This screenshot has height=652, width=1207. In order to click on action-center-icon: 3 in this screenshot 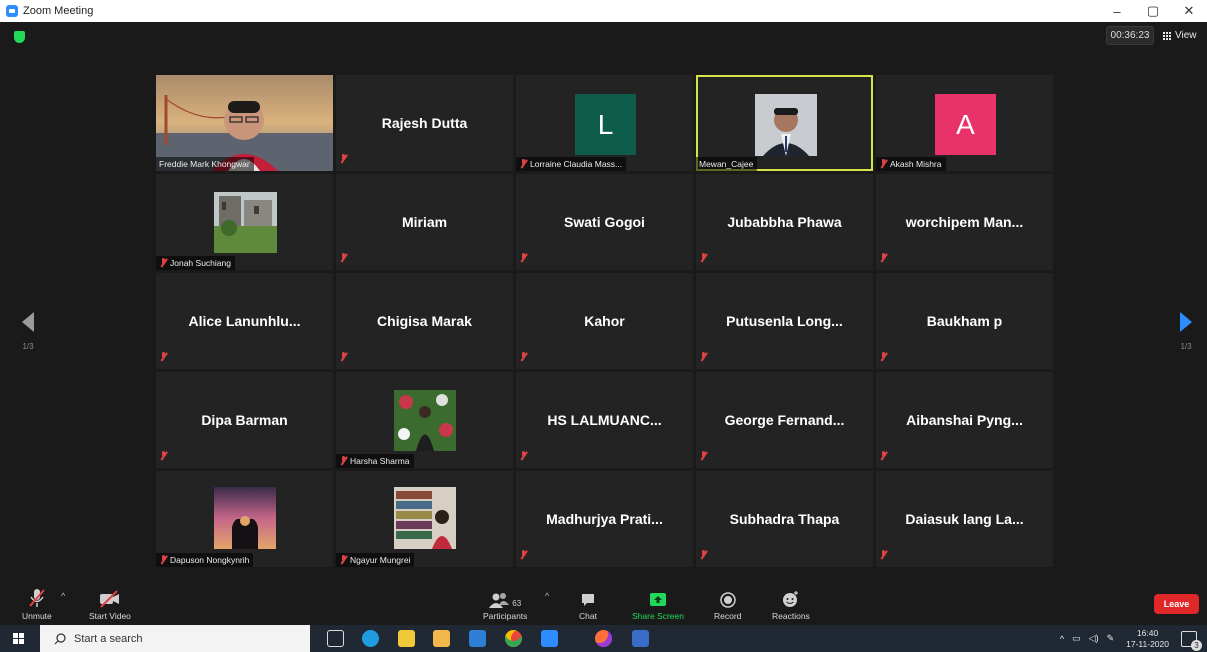, I will do `click(1191, 640)`.